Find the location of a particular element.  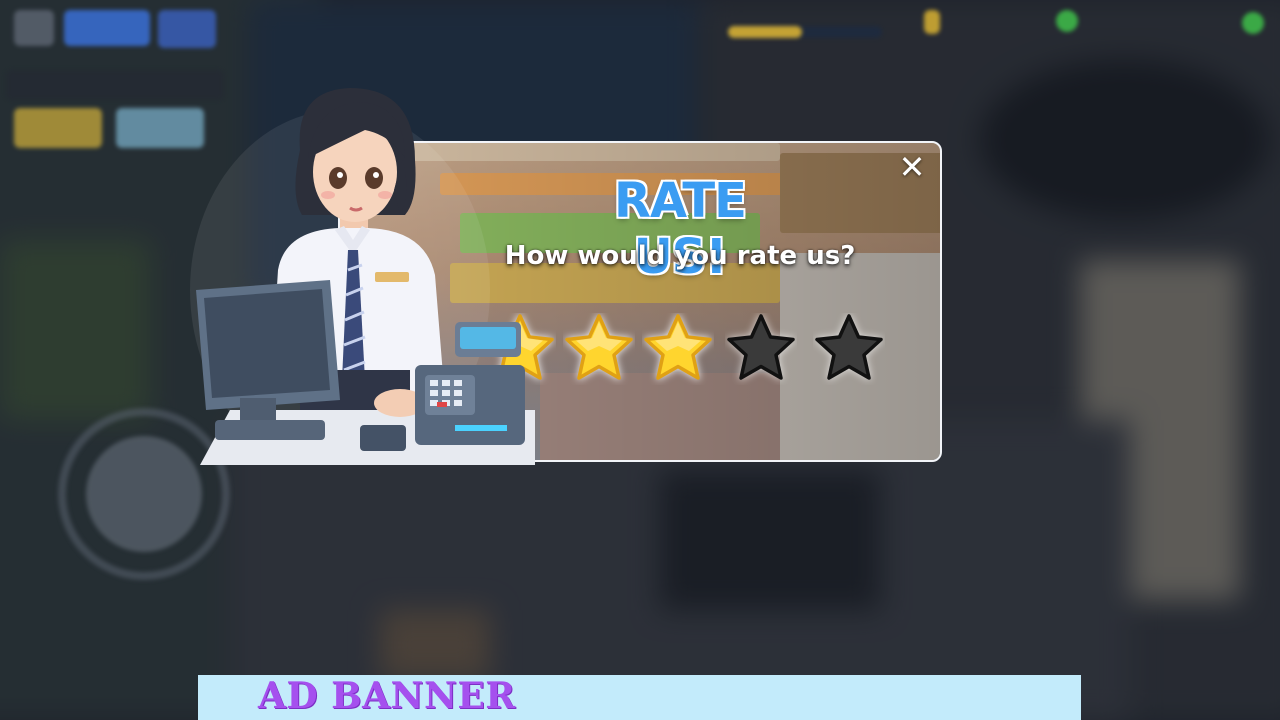

cashier-illustration is located at coordinates (362, 276).